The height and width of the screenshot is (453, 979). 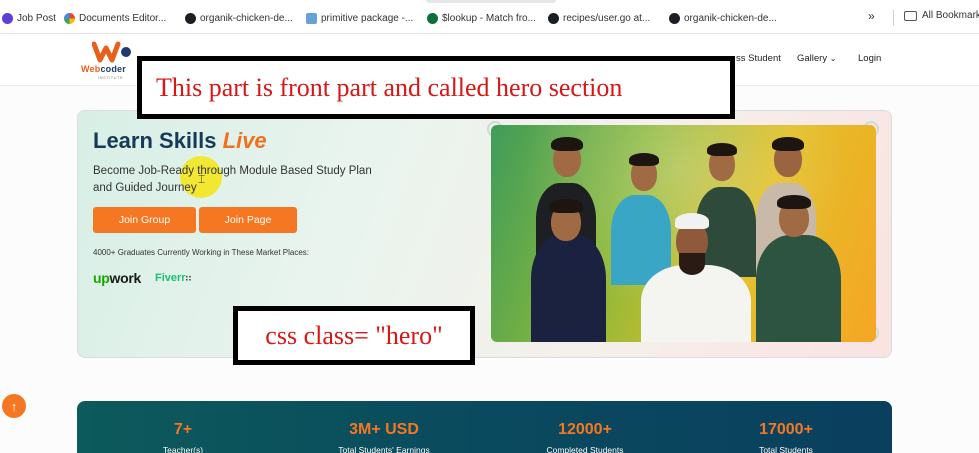 What do you see at coordinates (758, 58) in the screenshot?
I see `nav-success-student: ss Student` at bounding box center [758, 58].